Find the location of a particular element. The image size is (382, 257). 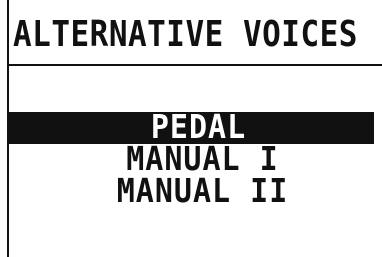

menu-item-pedal: PEDAL is located at coordinates (191, 127).